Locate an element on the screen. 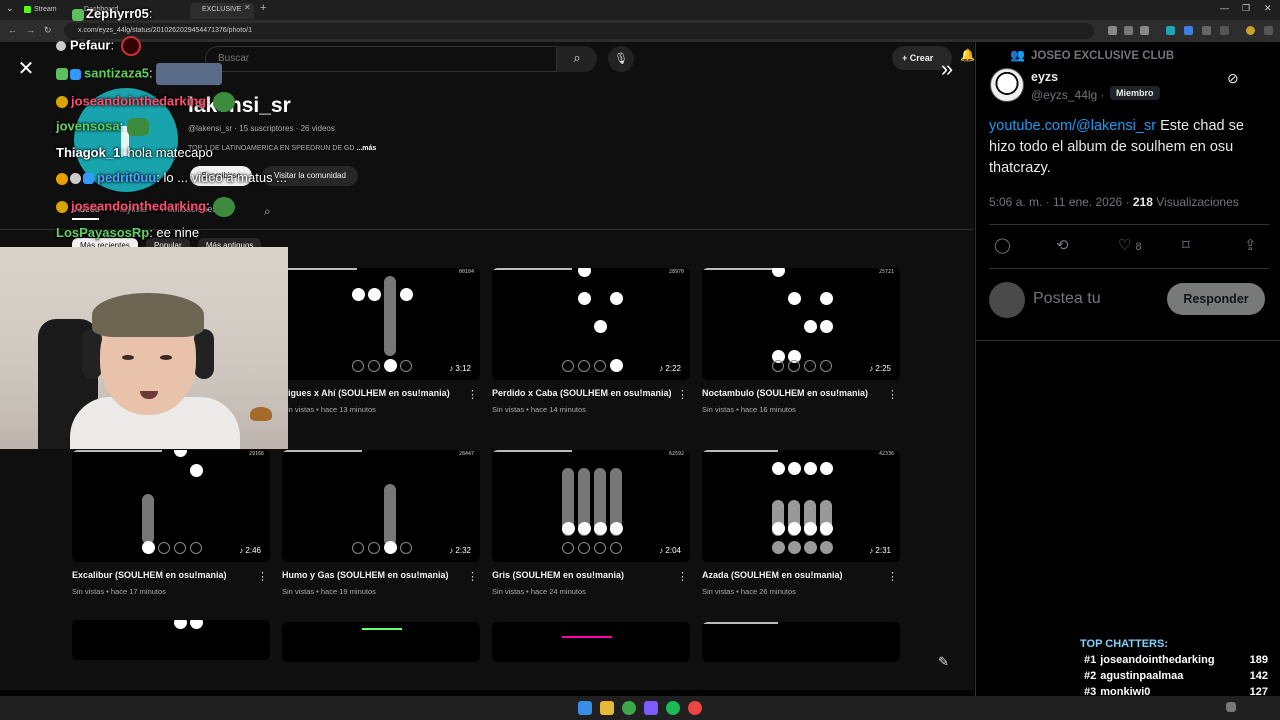 Image resolution: width=1280 pixels, height=720 pixels. video-title: Sigues x Ahí (SOULHEM en osu!mania) is located at coordinates (375, 393).